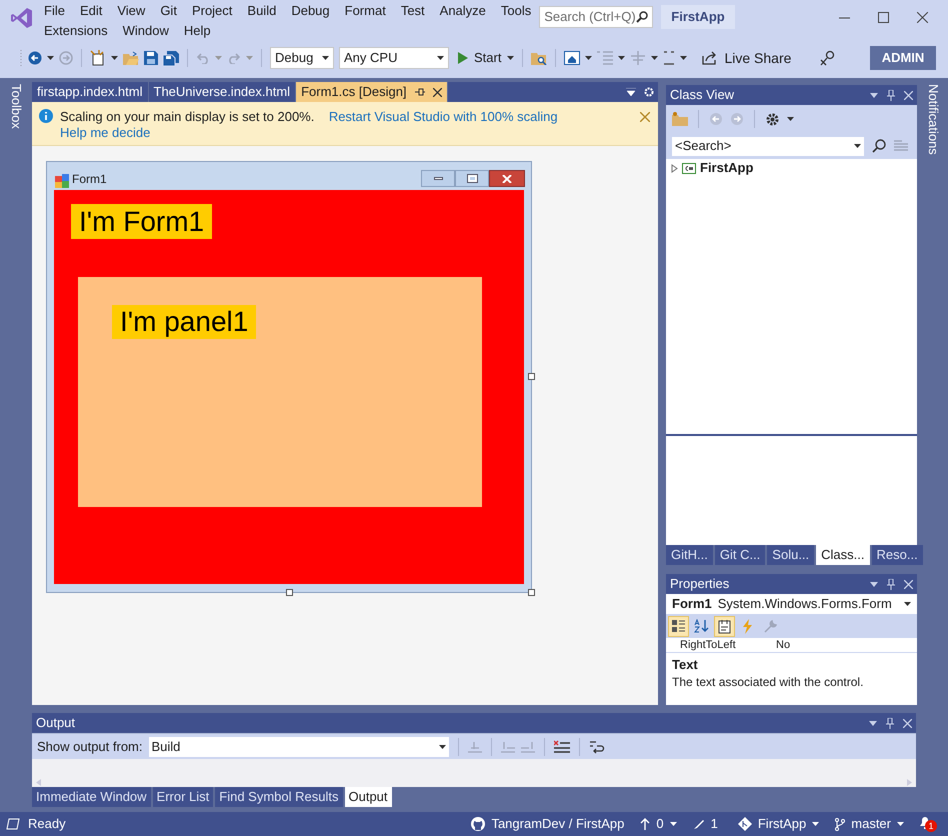 Image resolution: width=948 pixels, height=836 pixels. What do you see at coordinates (98, 58) in the screenshot?
I see `new-project-icon` at bounding box center [98, 58].